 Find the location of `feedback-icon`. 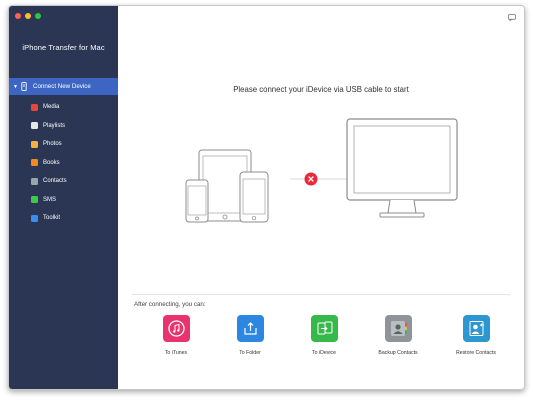

feedback-icon is located at coordinates (512, 17).